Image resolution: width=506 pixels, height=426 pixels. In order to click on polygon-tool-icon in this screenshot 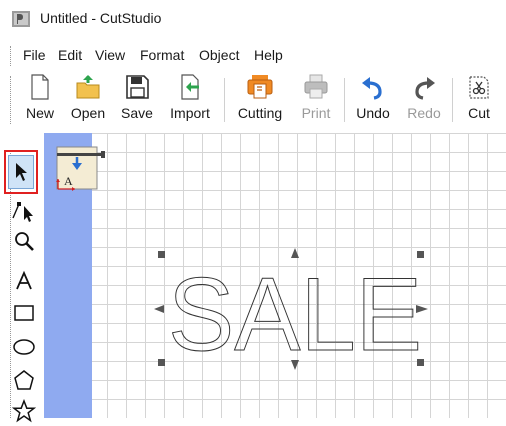, I will do `click(24, 380)`.